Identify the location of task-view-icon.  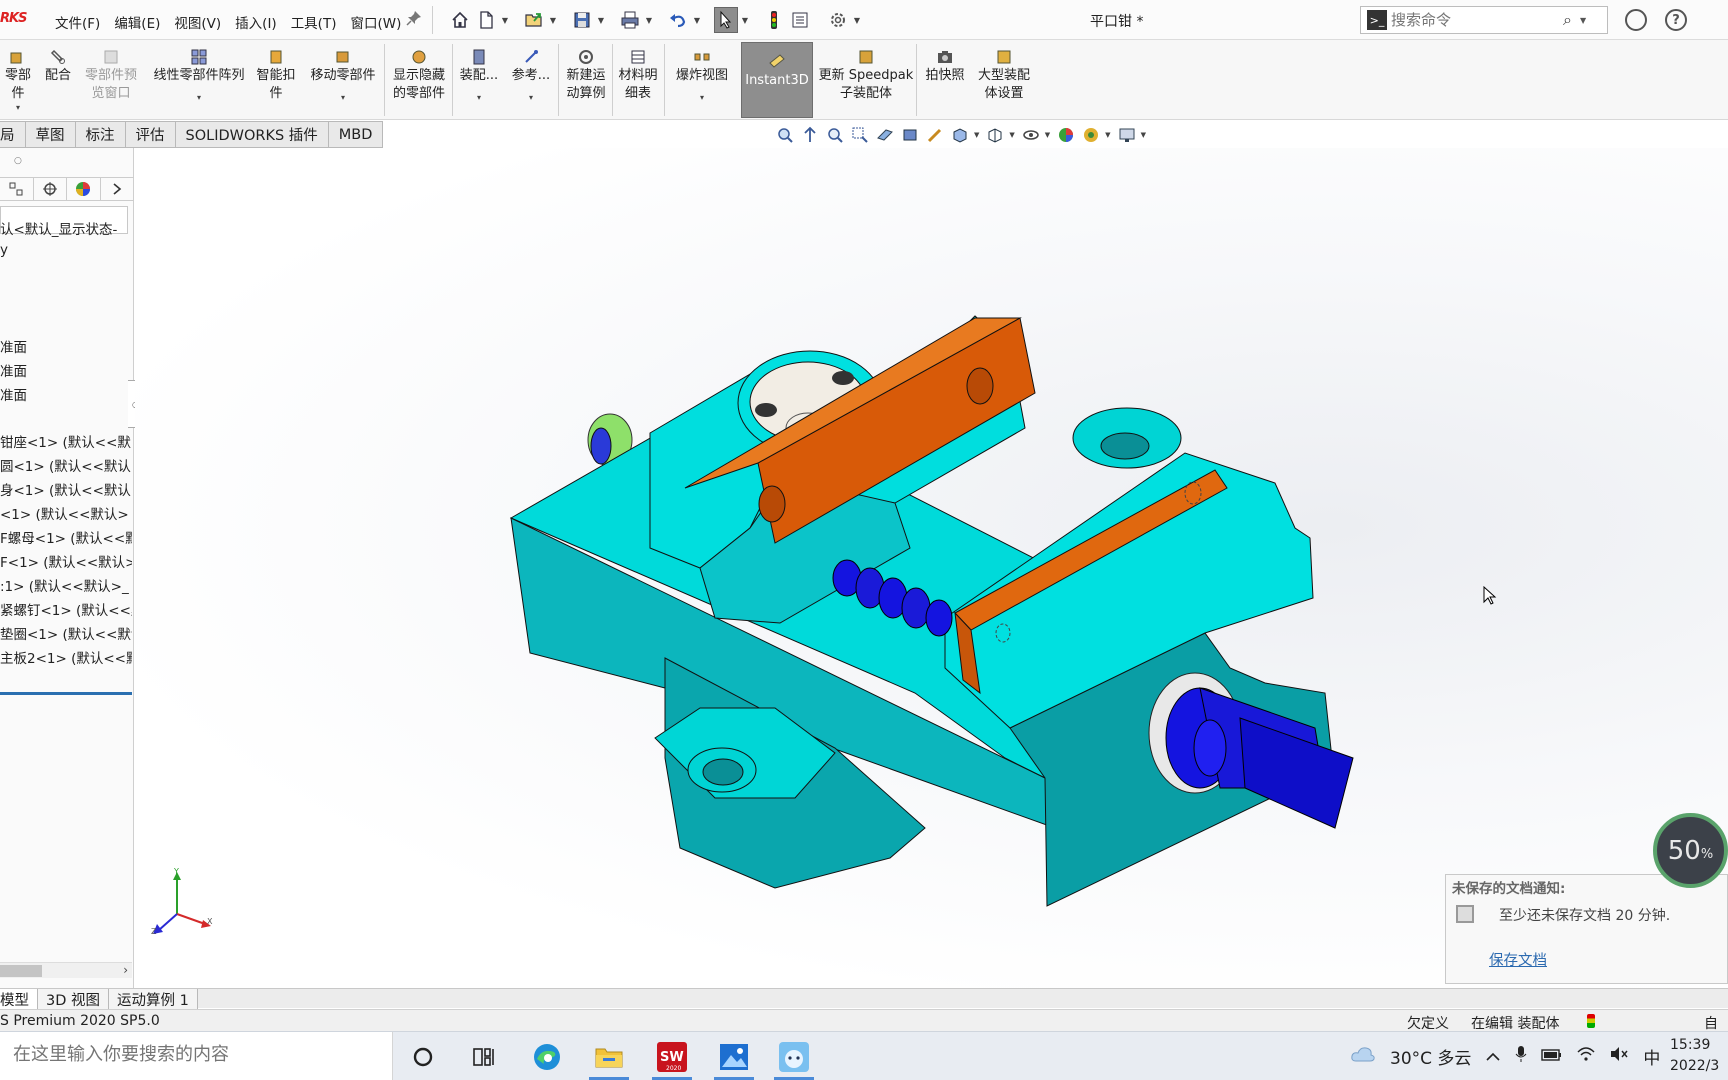
(484, 1057).